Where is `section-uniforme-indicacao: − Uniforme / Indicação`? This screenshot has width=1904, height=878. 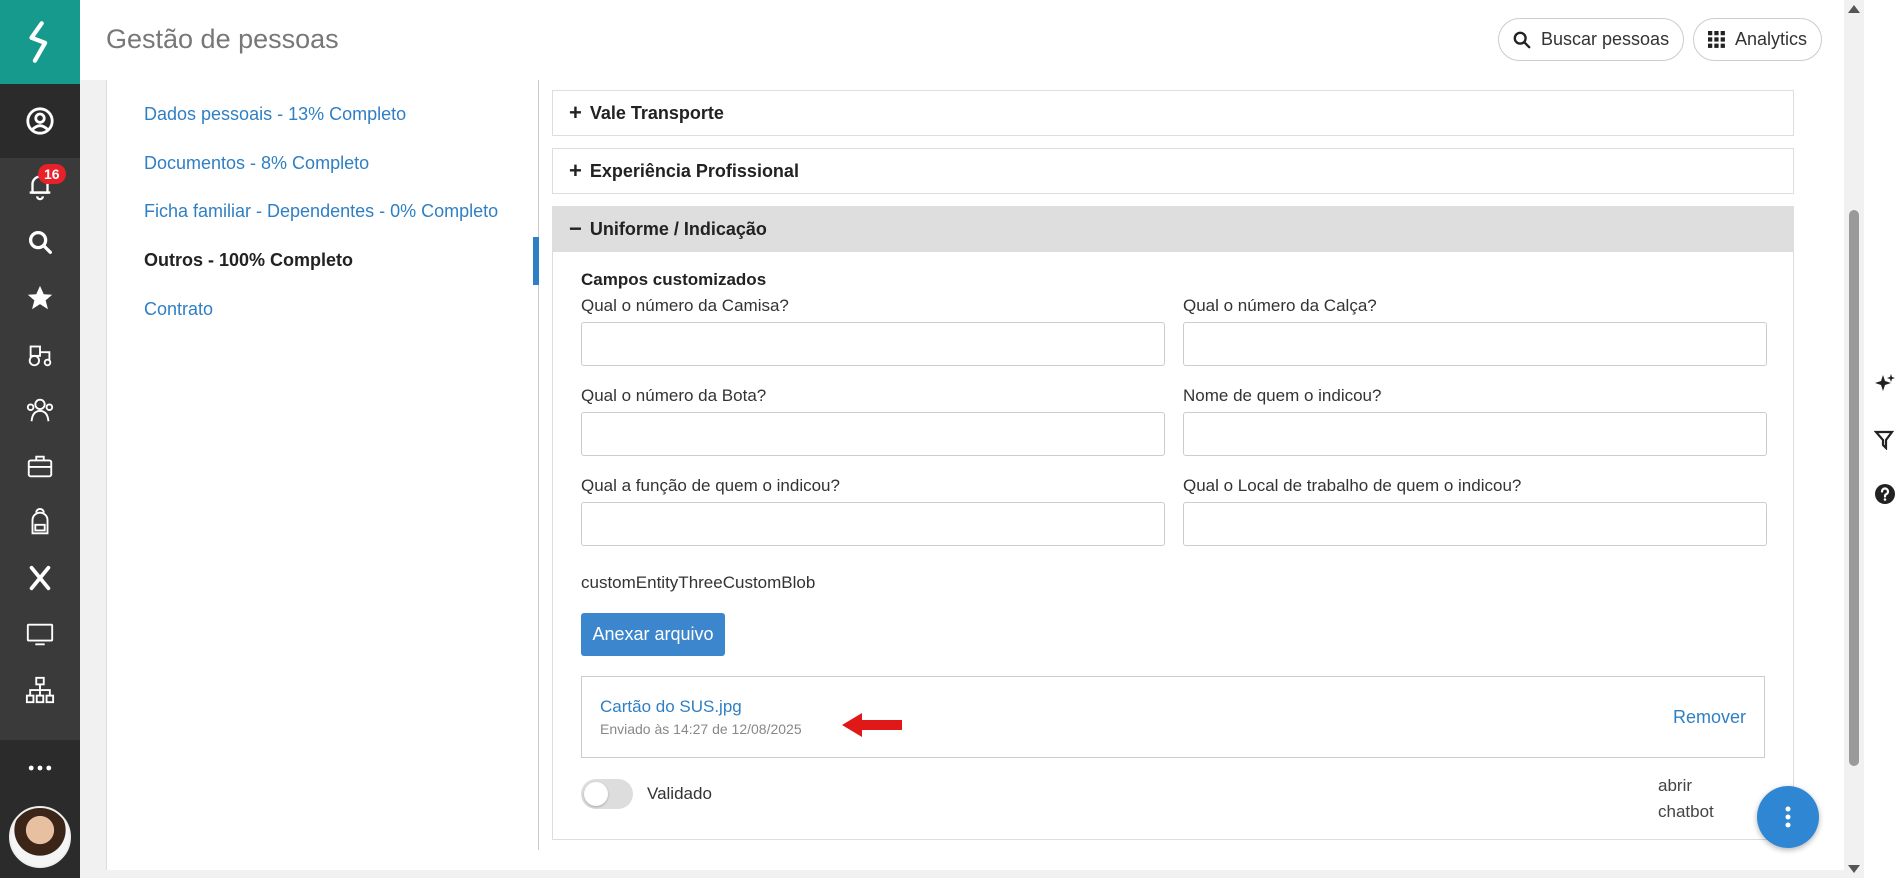 section-uniforme-indicacao: − Uniforme / Indicação is located at coordinates (1173, 229).